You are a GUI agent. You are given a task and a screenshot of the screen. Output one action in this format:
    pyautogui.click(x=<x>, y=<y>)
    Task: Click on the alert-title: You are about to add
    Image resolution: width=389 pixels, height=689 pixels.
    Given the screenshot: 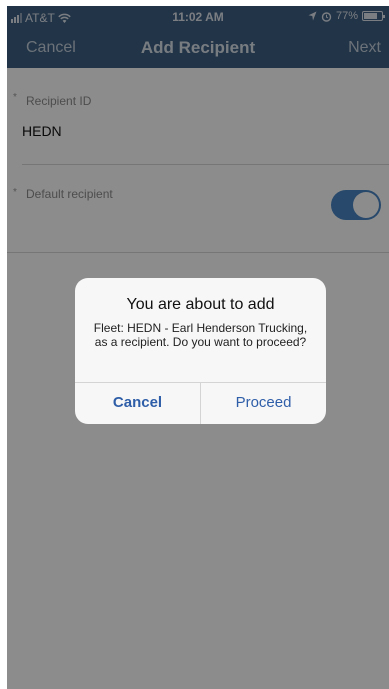 What is the action you would take?
    pyautogui.click(x=200, y=304)
    